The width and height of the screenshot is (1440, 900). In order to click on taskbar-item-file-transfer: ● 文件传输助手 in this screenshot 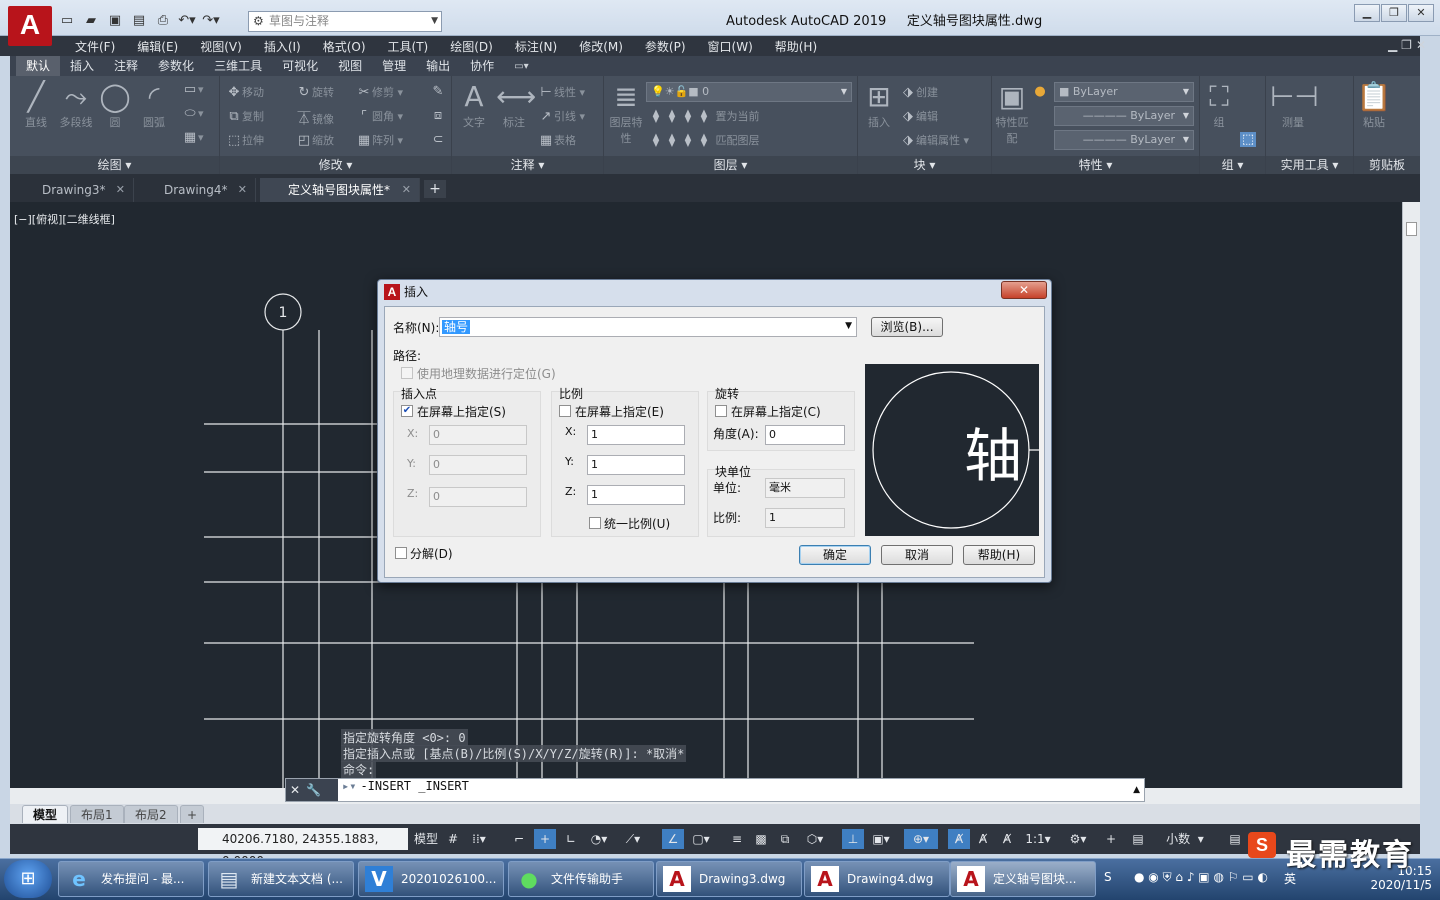, I will do `click(581, 879)`.